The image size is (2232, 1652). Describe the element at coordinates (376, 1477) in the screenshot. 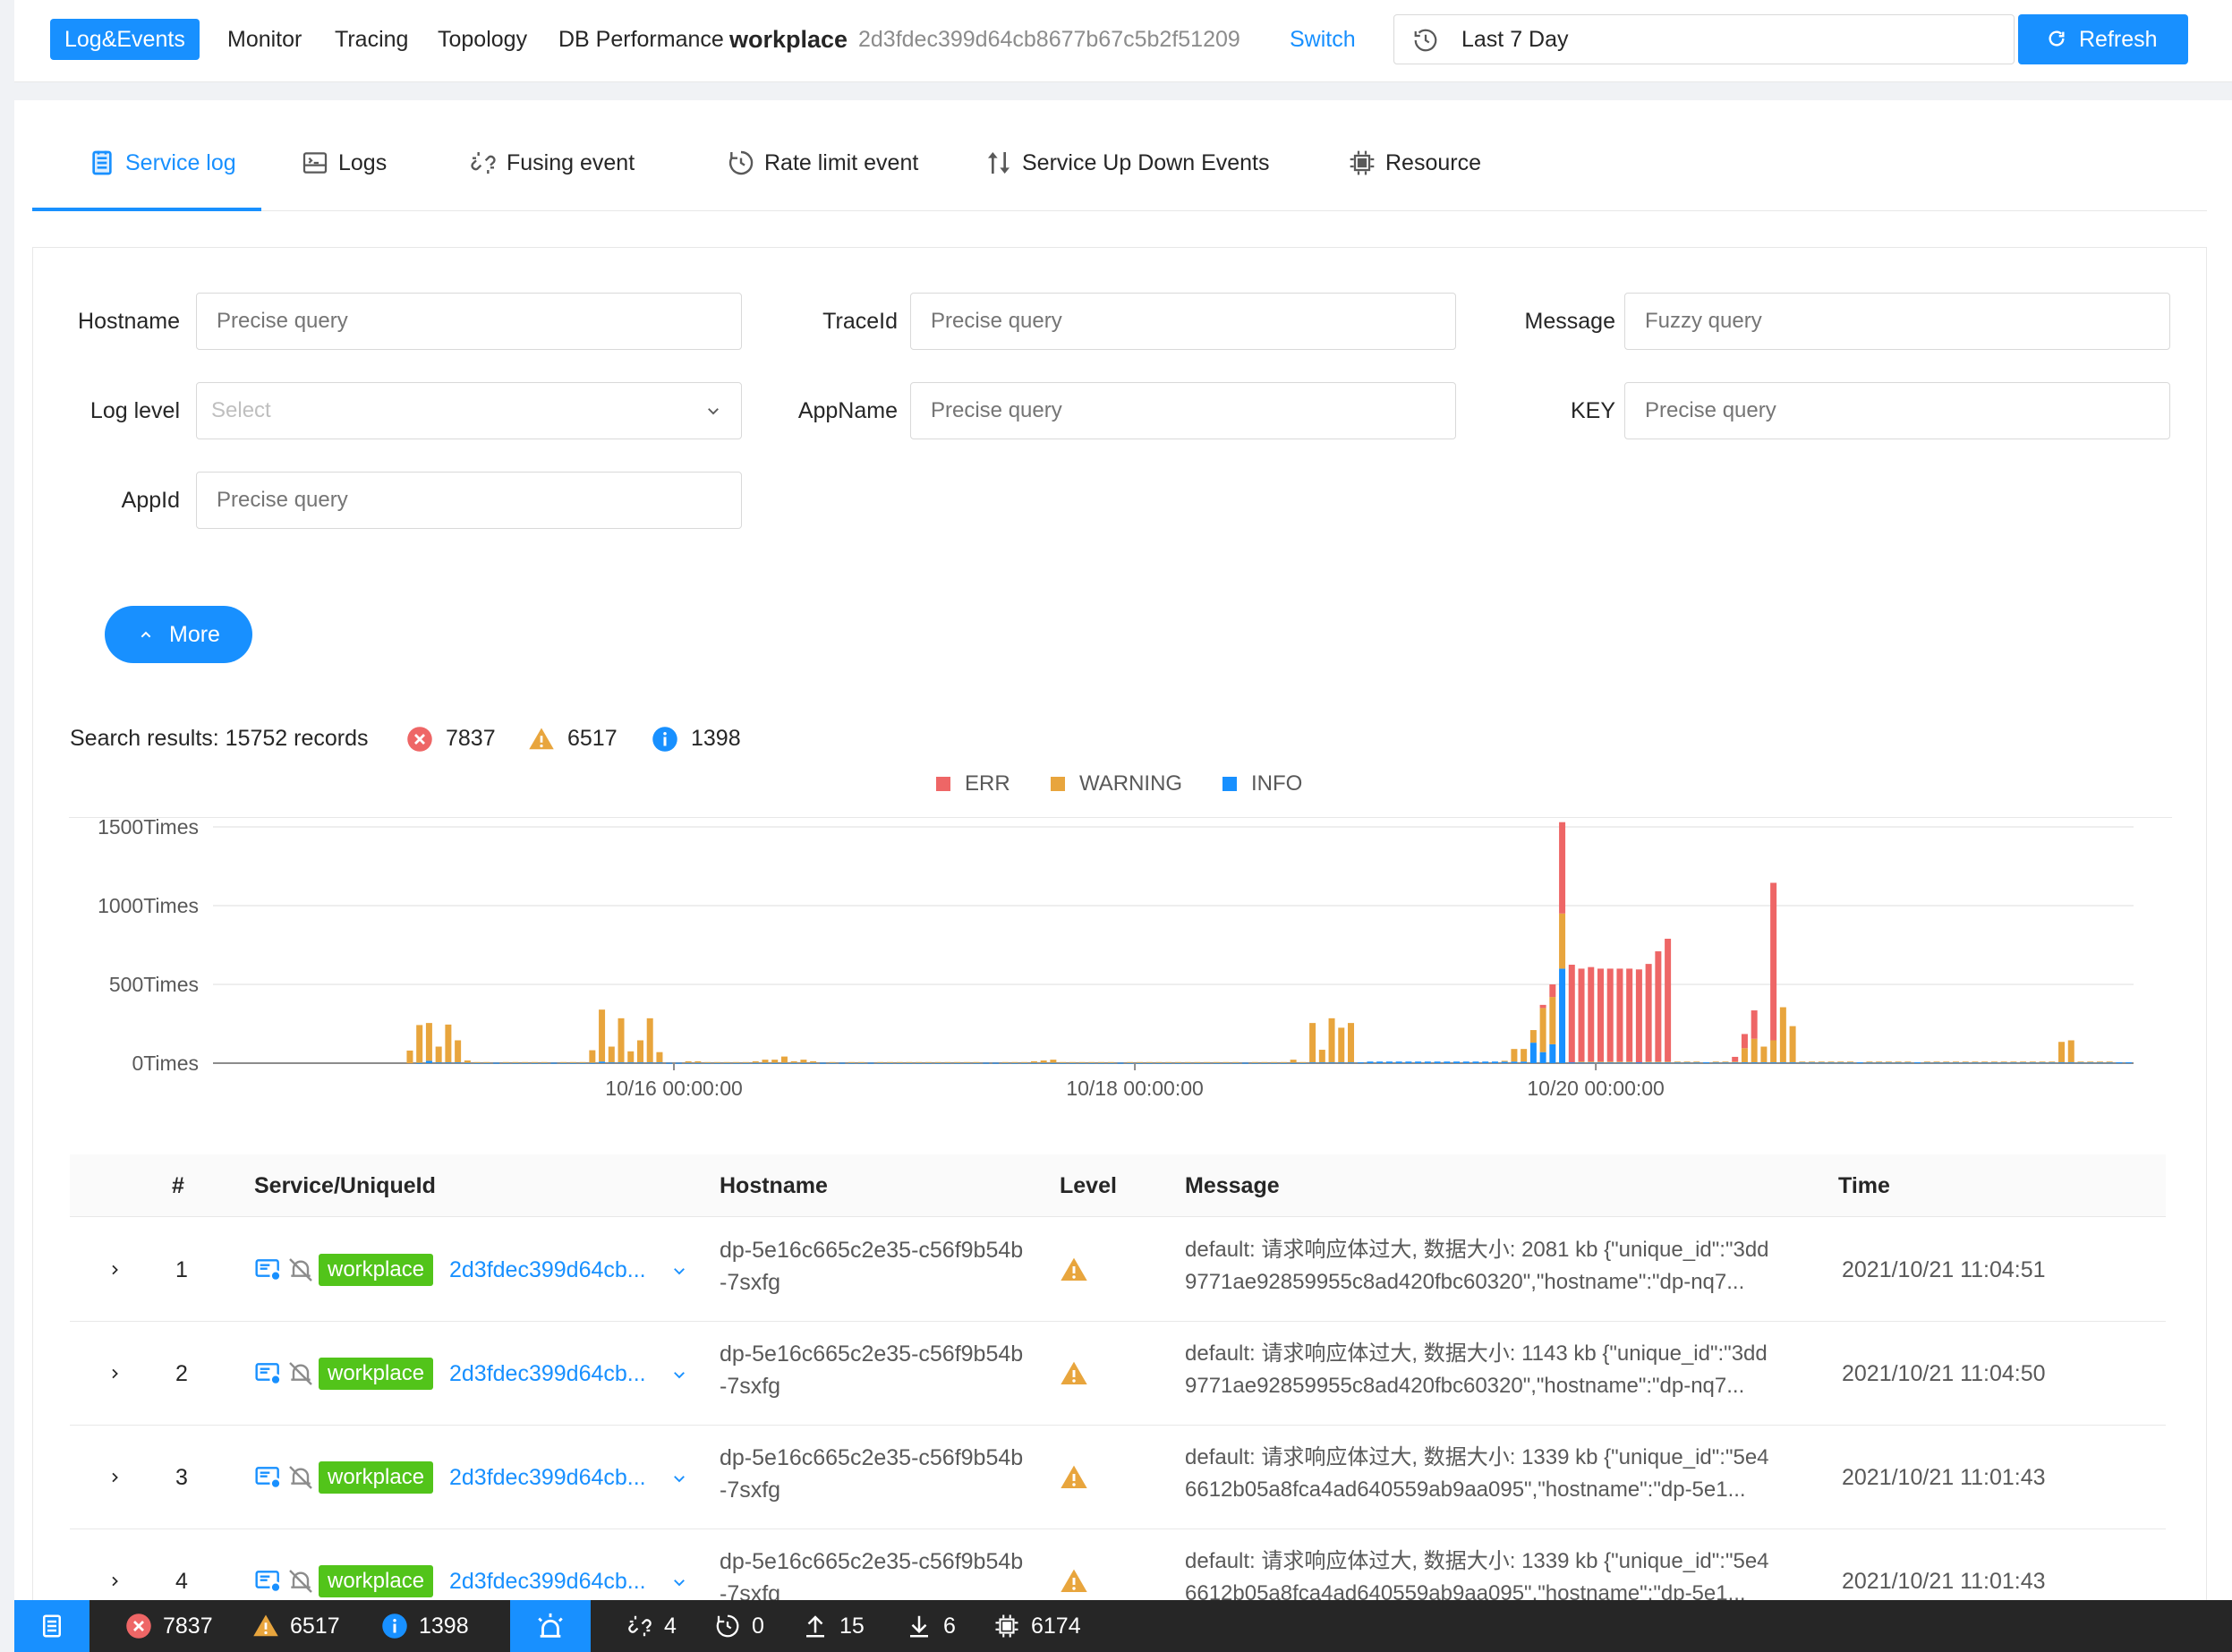

I see `service-tag: workplace` at that location.